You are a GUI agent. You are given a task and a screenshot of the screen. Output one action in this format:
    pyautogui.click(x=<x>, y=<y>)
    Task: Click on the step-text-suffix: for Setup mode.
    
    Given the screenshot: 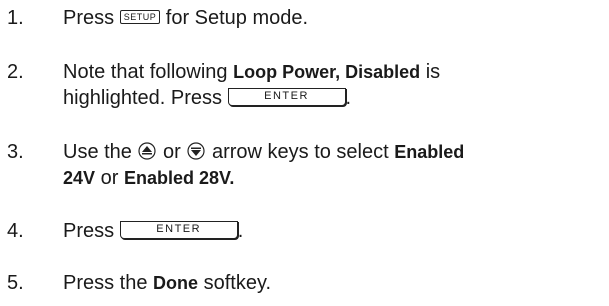 What is the action you would take?
    pyautogui.click(x=234, y=18)
    